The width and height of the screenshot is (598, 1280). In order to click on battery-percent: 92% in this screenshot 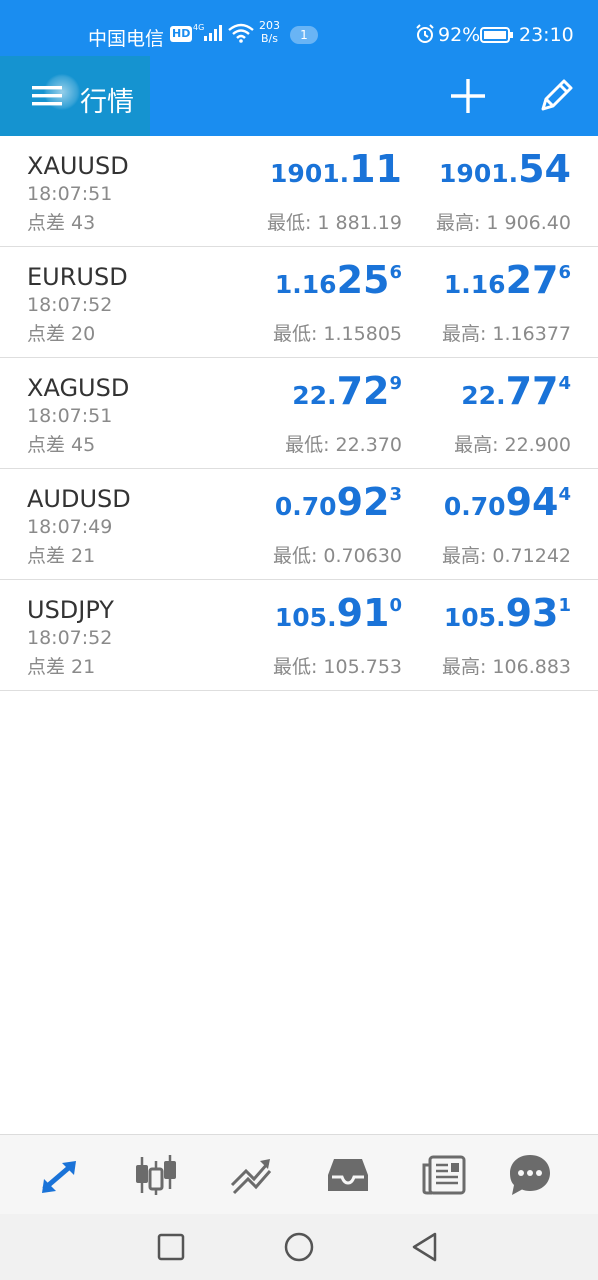, I will do `click(459, 35)`.